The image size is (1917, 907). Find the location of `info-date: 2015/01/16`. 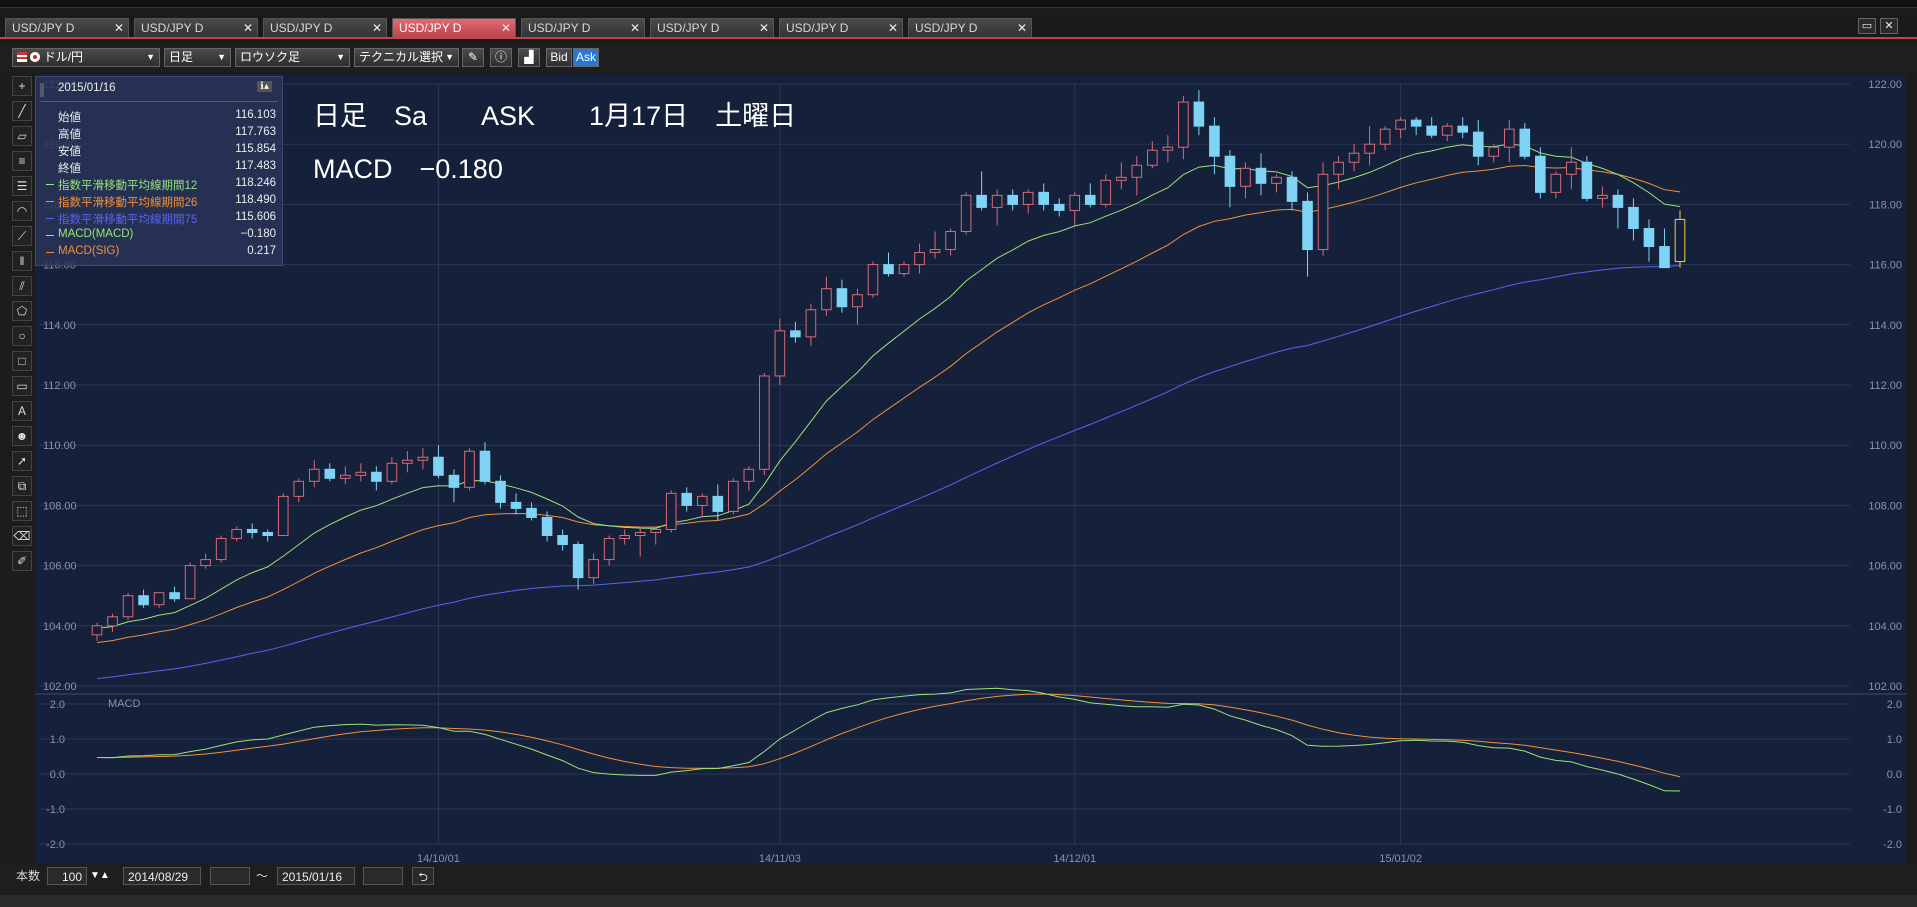

info-date: 2015/01/16 is located at coordinates (87, 88).